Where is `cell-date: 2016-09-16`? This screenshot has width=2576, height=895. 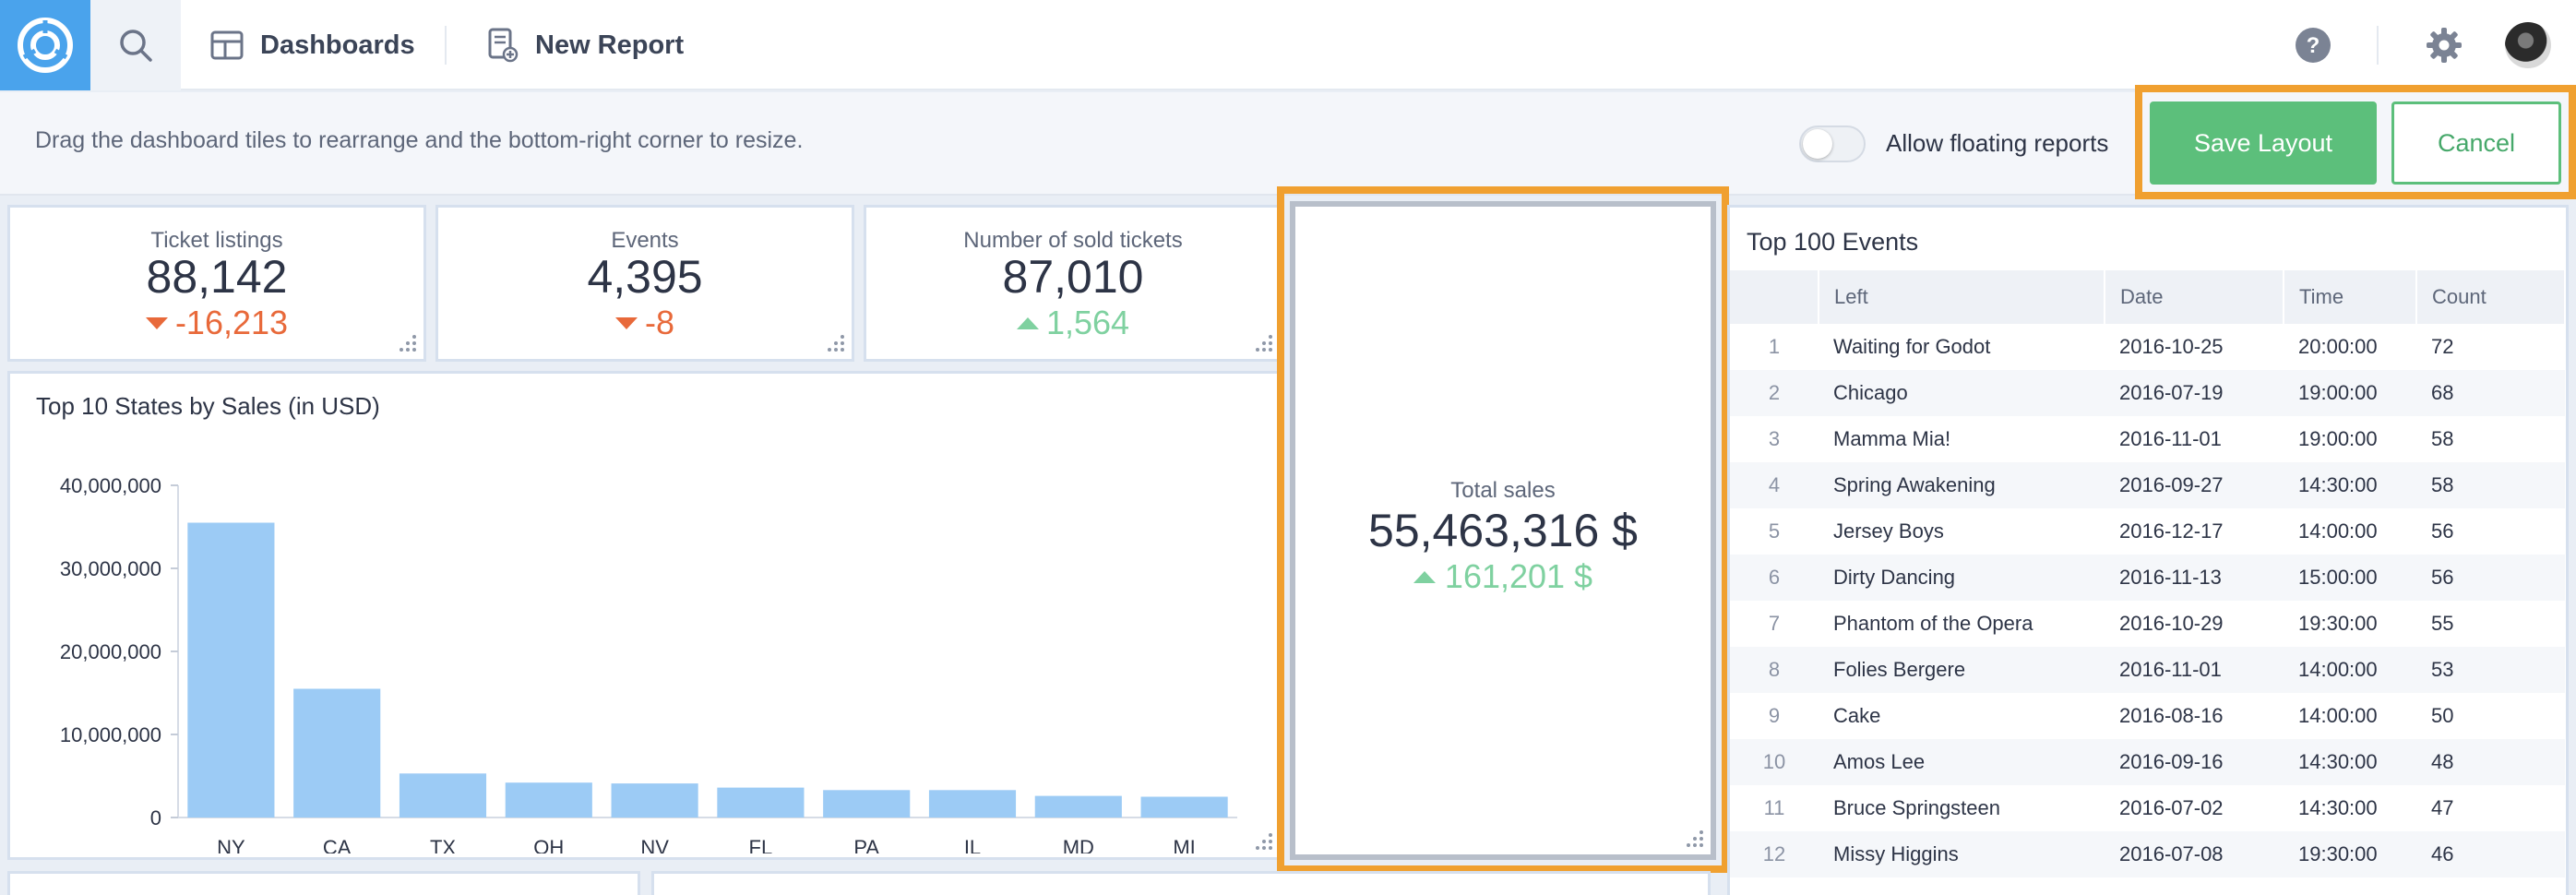
cell-date: 2016-09-16 is located at coordinates (2194, 762).